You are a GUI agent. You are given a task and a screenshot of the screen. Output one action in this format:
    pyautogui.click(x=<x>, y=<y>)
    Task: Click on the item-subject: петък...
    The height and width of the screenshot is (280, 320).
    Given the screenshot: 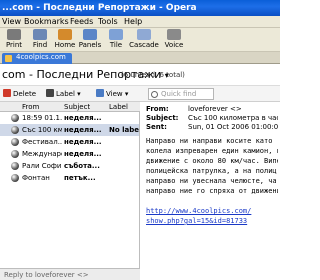 What is the action you would take?
    pyautogui.click(x=80, y=178)
    